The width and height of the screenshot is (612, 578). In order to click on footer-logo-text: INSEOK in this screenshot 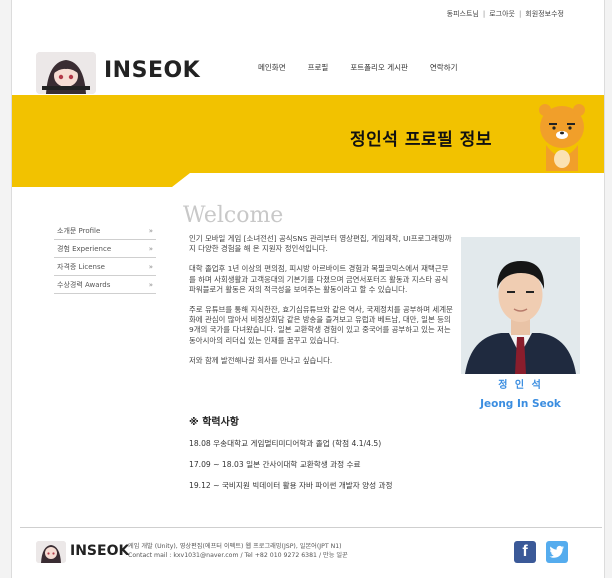, I will do `click(100, 551)`.